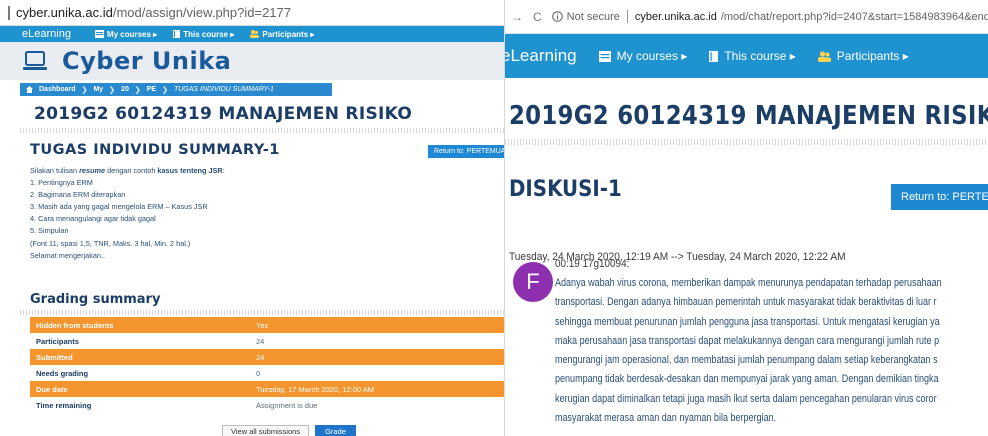  Describe the element at coordinates (266, 430) in the screenshot. I see `view-all-submissions-button: View all submissions` at that location.